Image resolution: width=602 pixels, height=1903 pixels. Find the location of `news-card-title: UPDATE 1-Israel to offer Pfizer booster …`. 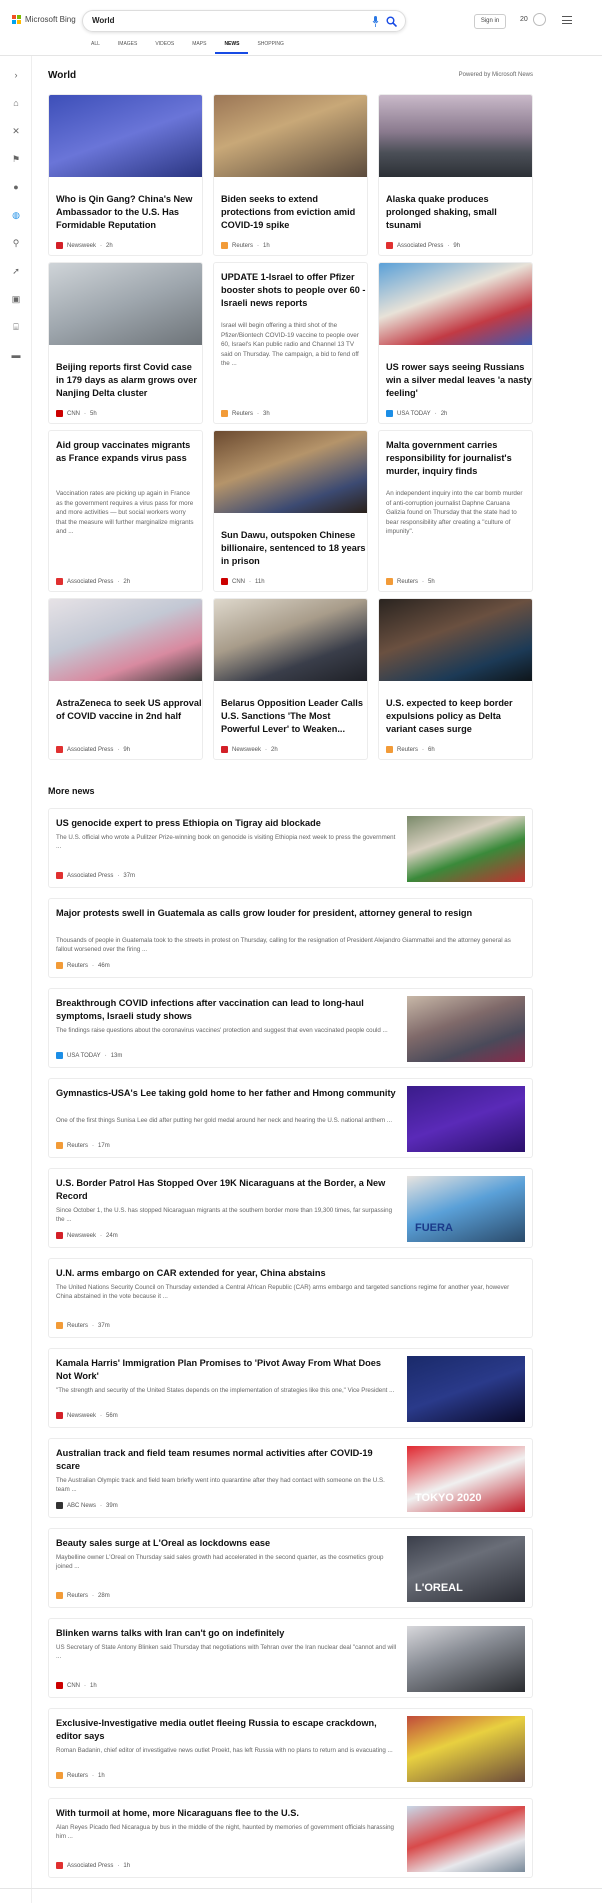

news-card-title: UPDATE 1-Israel to offer Pfizer booster … is located at coordinates (294, 290).